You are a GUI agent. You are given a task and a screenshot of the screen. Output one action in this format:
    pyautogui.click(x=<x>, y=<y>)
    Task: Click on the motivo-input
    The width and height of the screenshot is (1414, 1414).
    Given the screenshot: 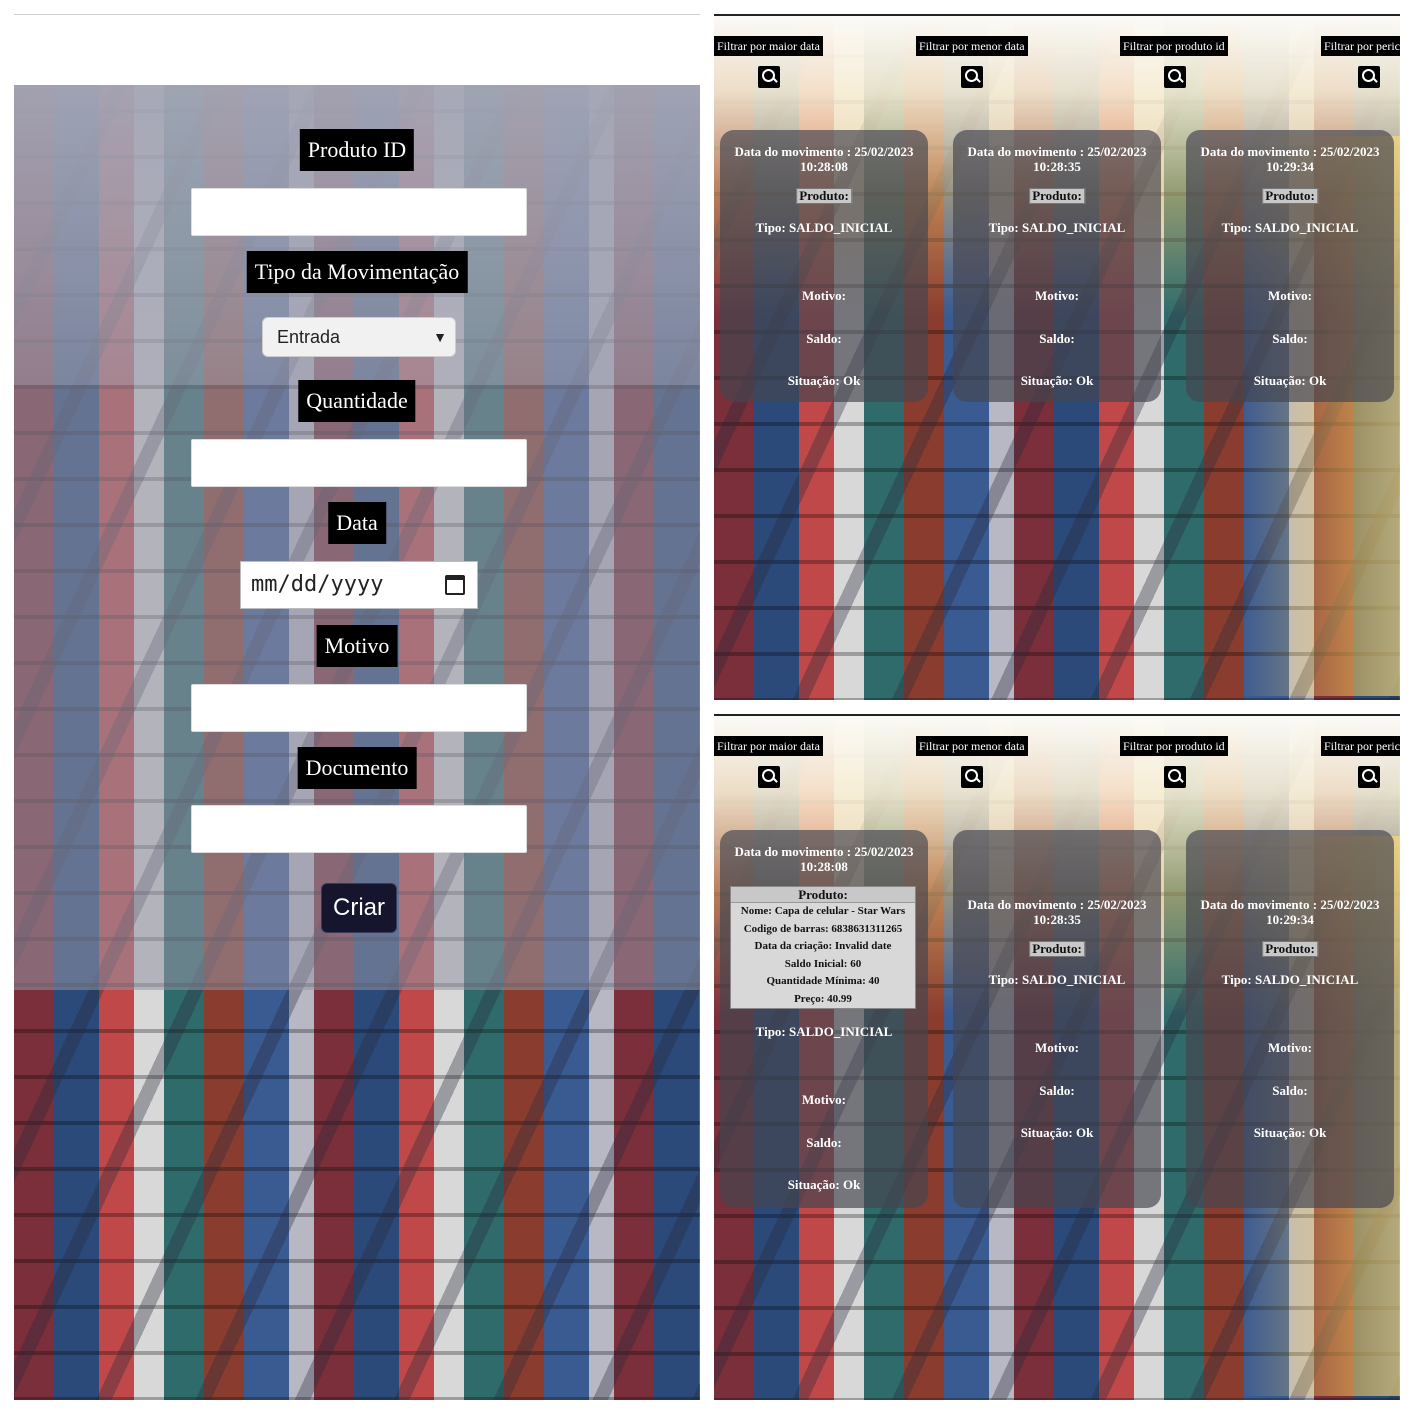 What is the action you would take?
    pyautogui.click(x=359, y=708)
    